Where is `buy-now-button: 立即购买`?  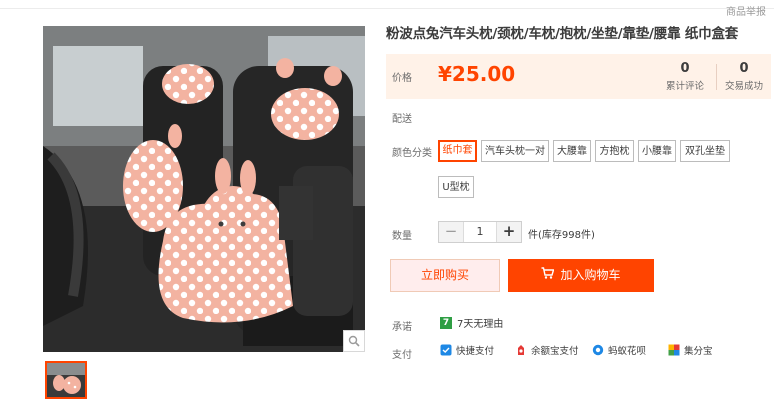
buy-now-button: 立即购买 is located at coordinates (445, 275).